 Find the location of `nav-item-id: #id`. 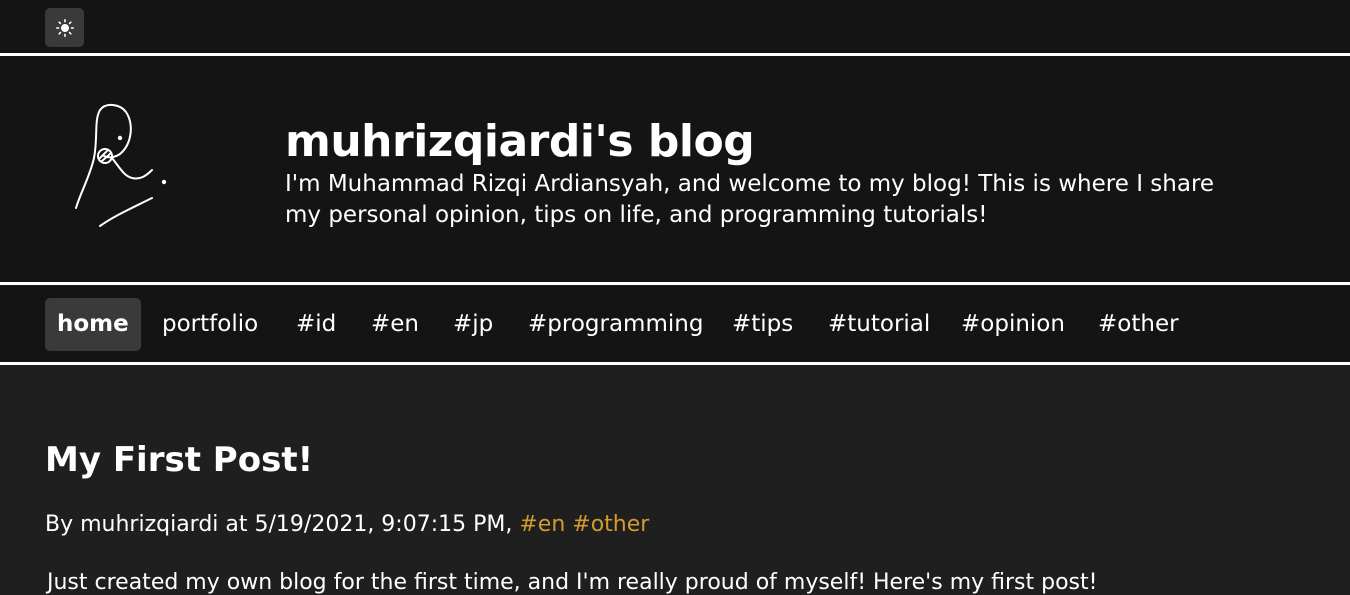

nav-item-id: #id is located at coordinates (316, 324).